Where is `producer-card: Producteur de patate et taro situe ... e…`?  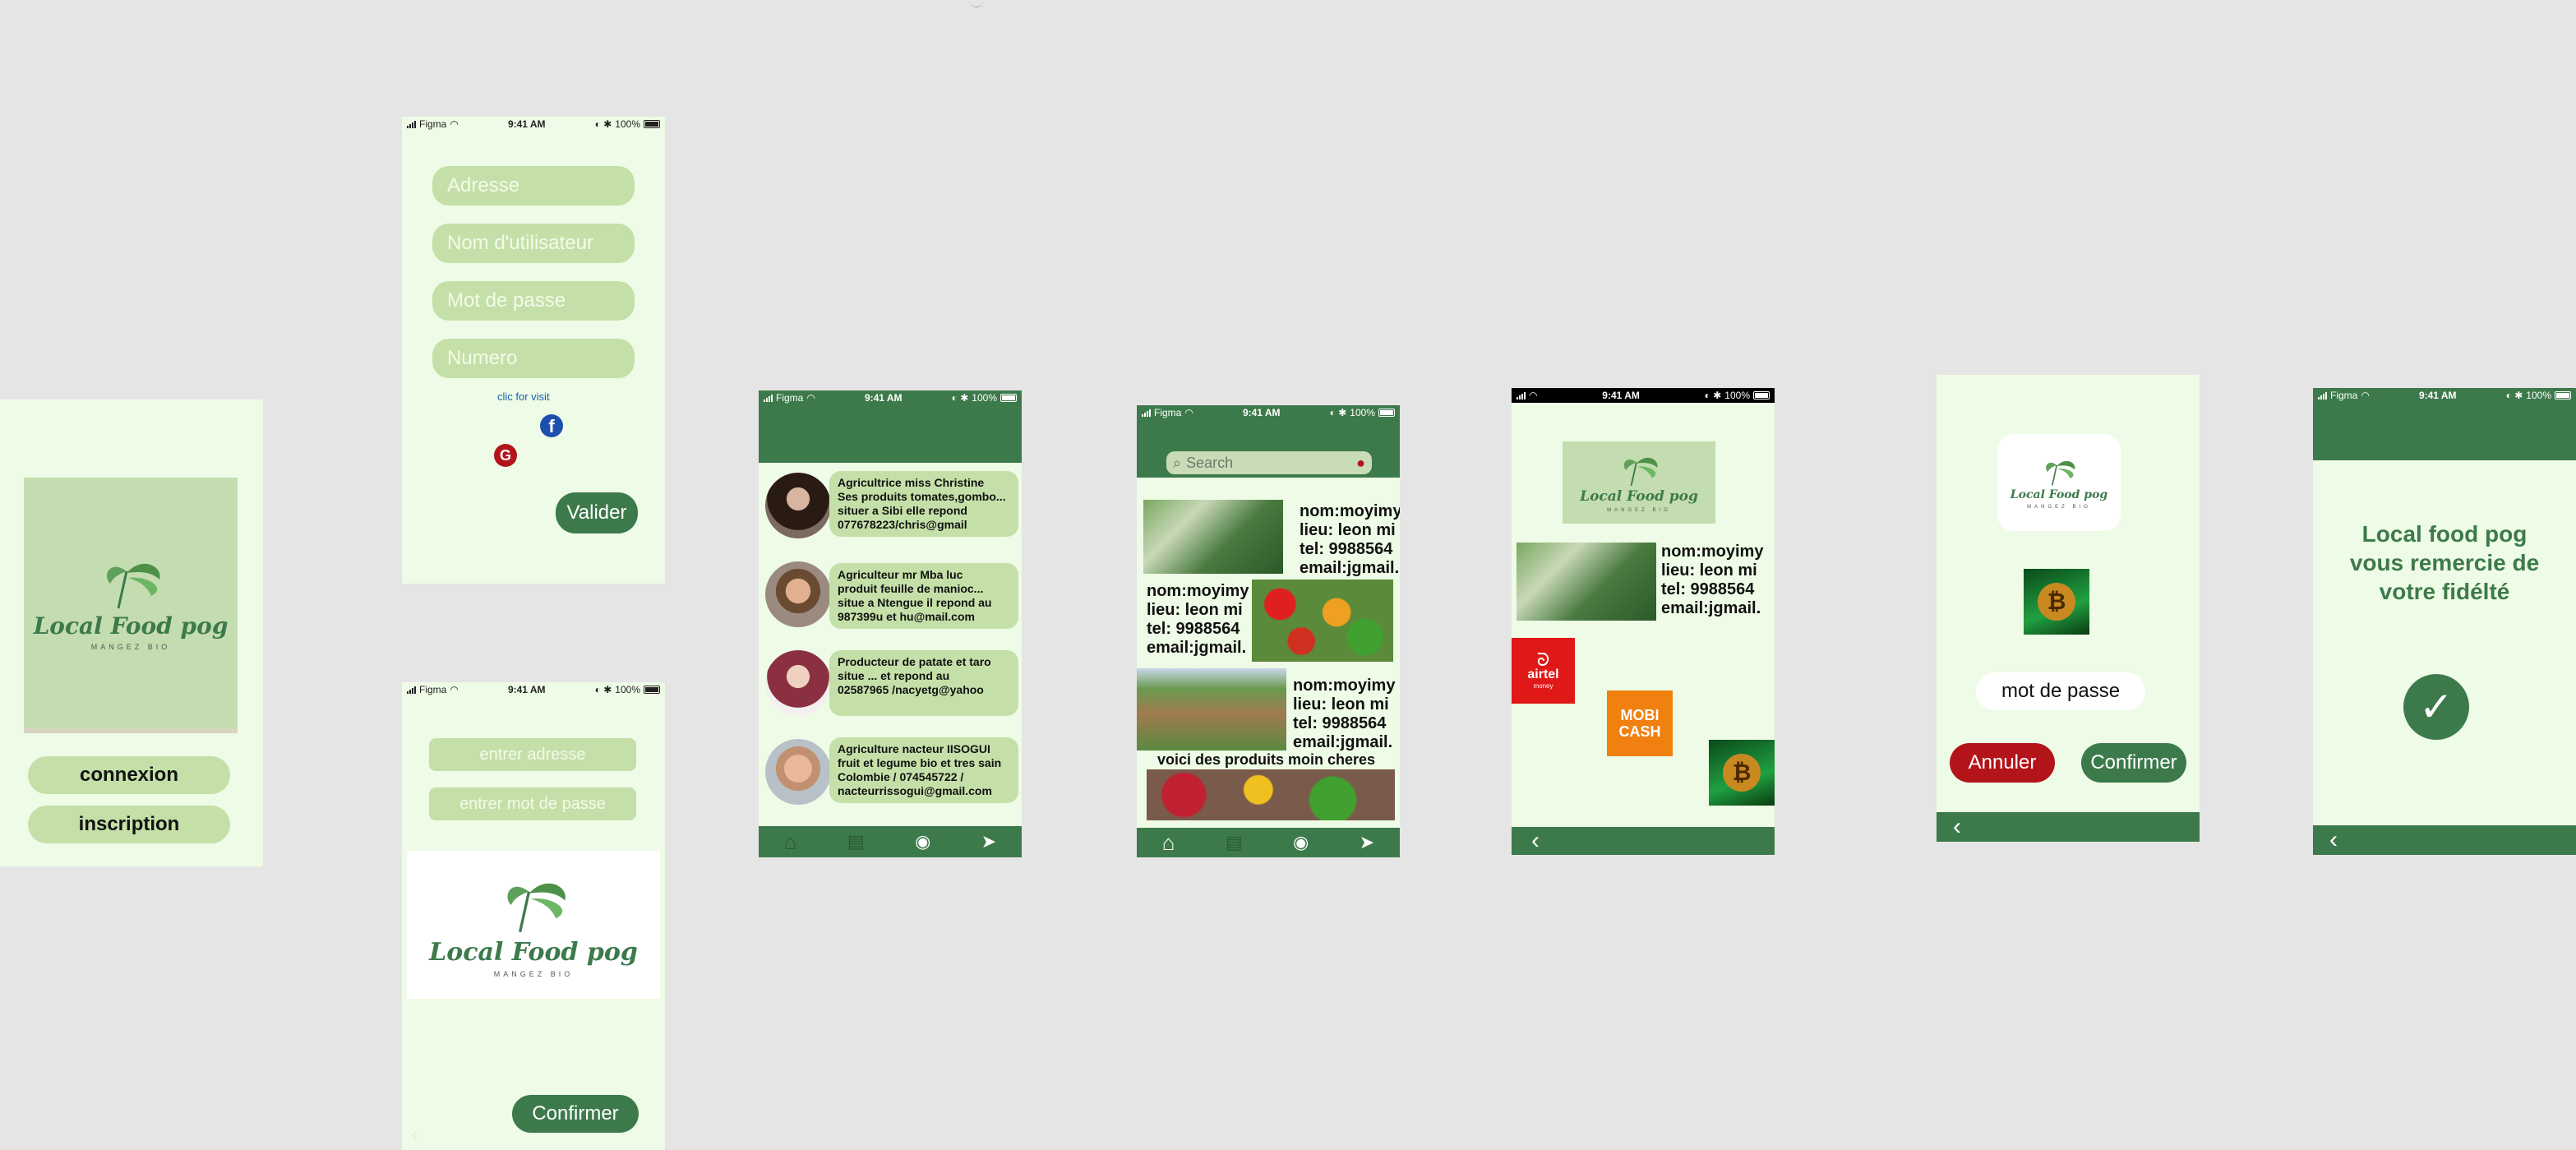
producer-card: Producteur de patate et taro situe ... e… is located at coordinates (924, 683).